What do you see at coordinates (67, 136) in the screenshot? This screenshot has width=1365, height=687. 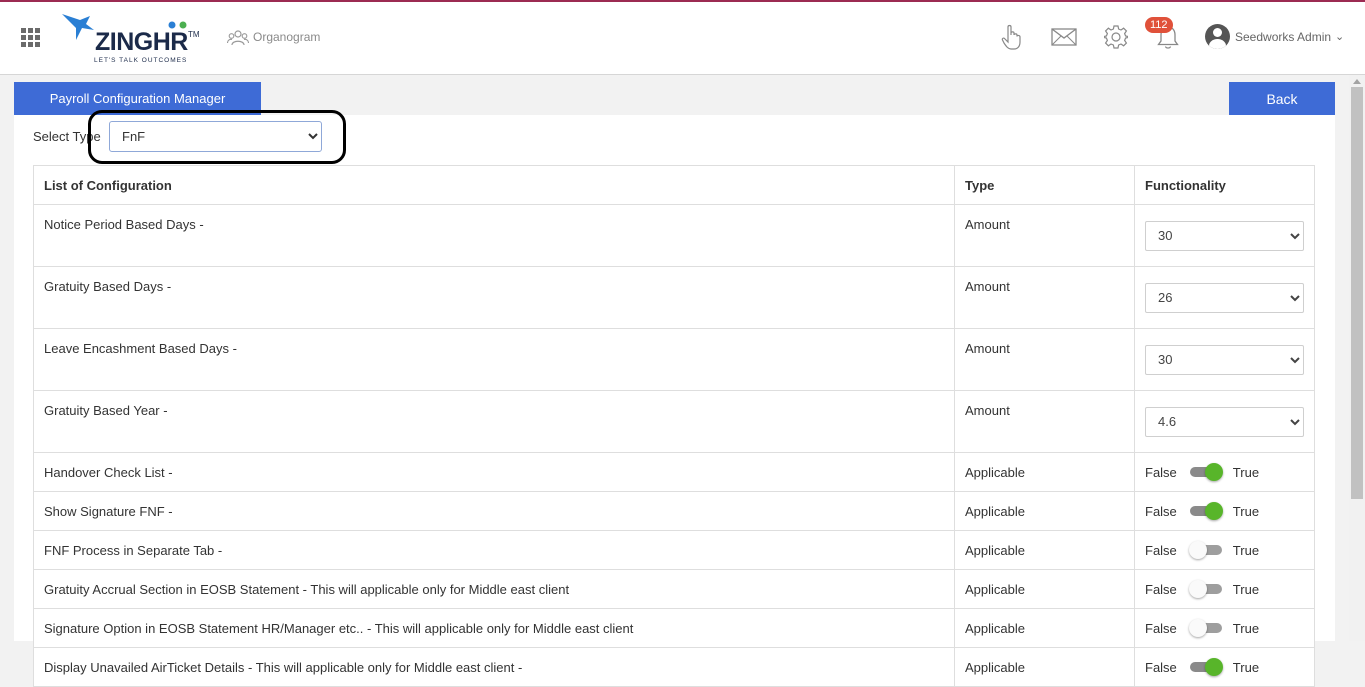 I see `select-type-label: Select Type` at bounding box center [67, 136].